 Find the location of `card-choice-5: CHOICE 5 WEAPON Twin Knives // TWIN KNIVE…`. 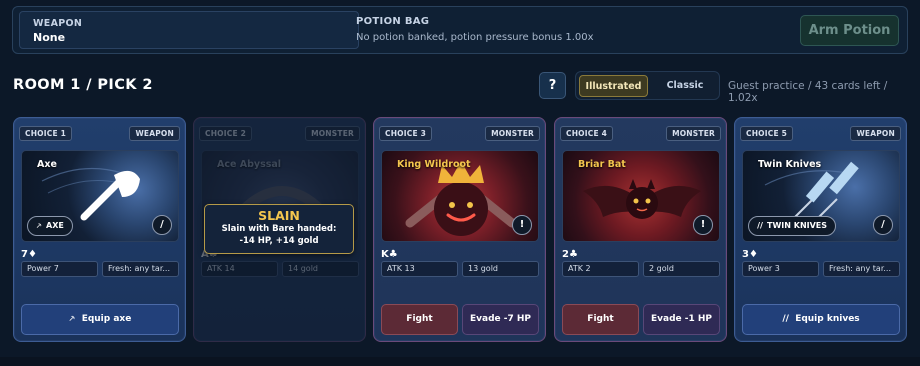

card-choice-5: CHOICE 5 WEAPON Twin Knives // TWIN KNIVE… is located at coordinates (820, 229).